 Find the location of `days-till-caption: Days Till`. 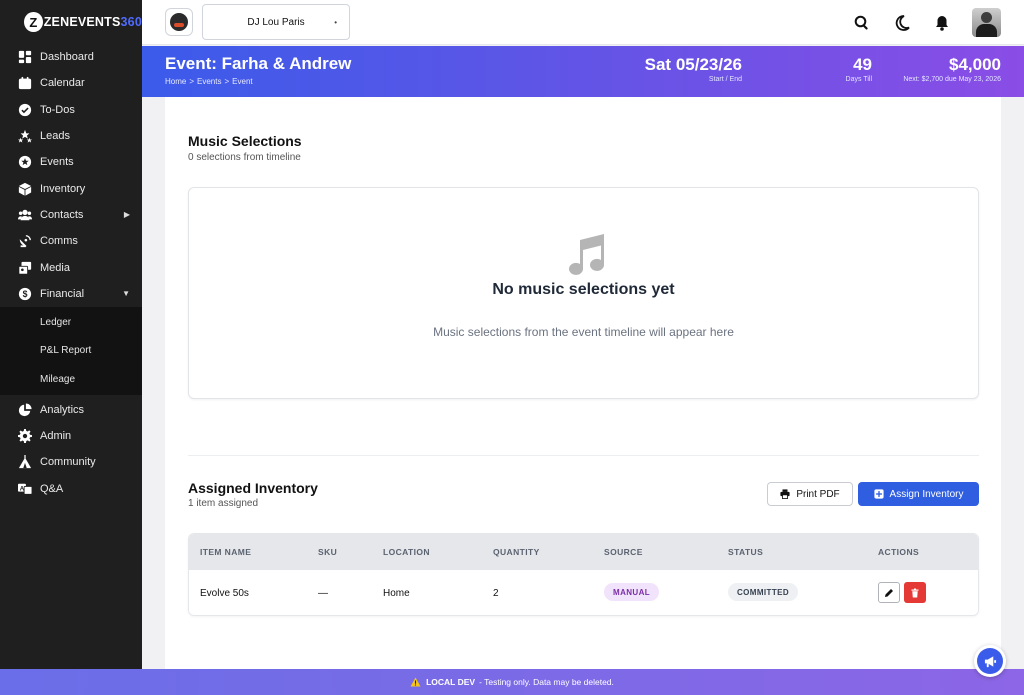

days-till-caption: Days Till is located at coordinates (858, 79).